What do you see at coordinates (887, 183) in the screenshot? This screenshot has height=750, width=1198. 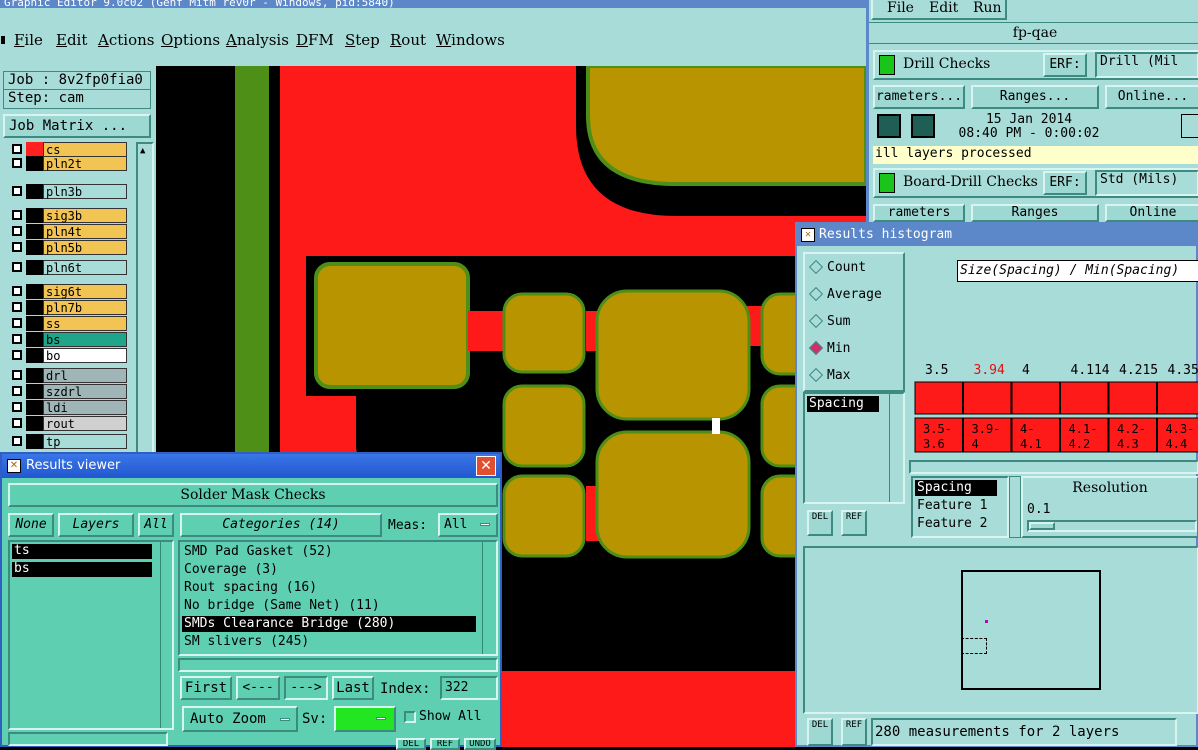 I see `board-drill-icon` at bounding box center [887, 183].